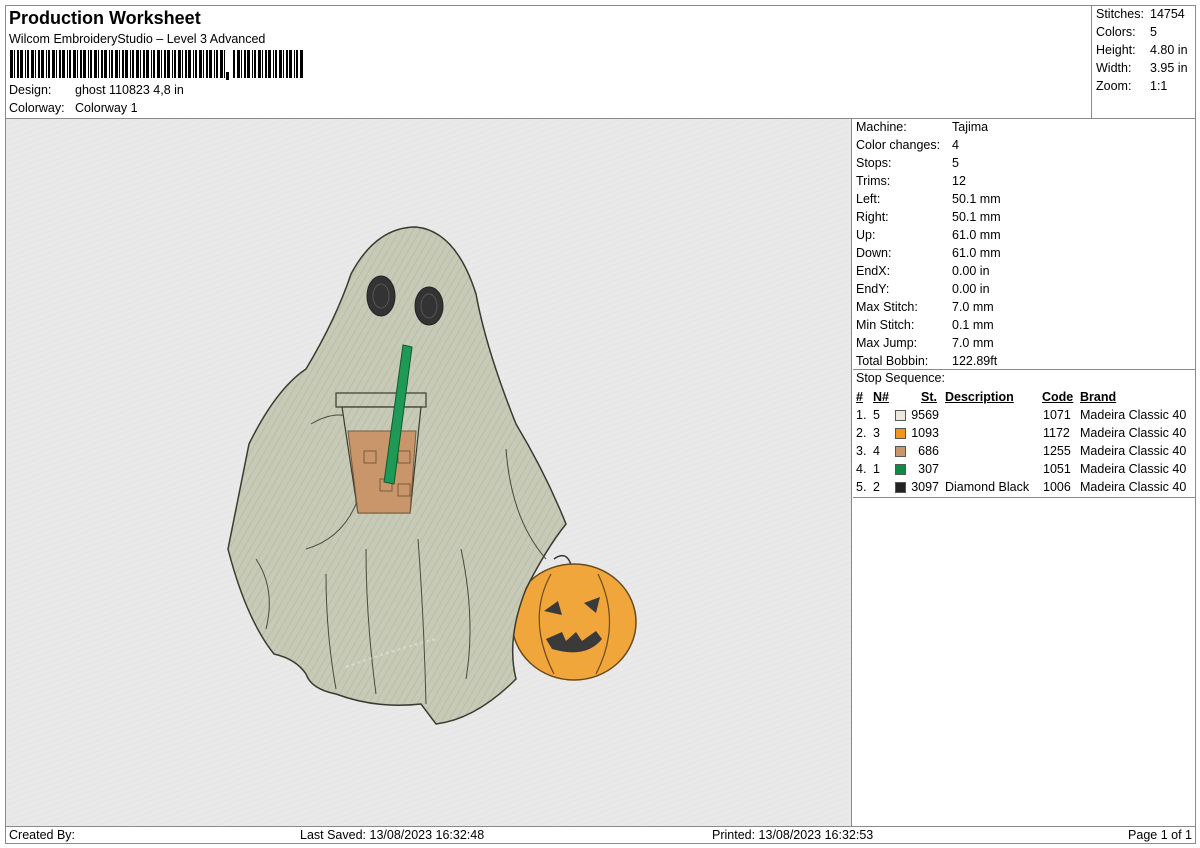  I want to click on row-num: 2., so click(861, 433).